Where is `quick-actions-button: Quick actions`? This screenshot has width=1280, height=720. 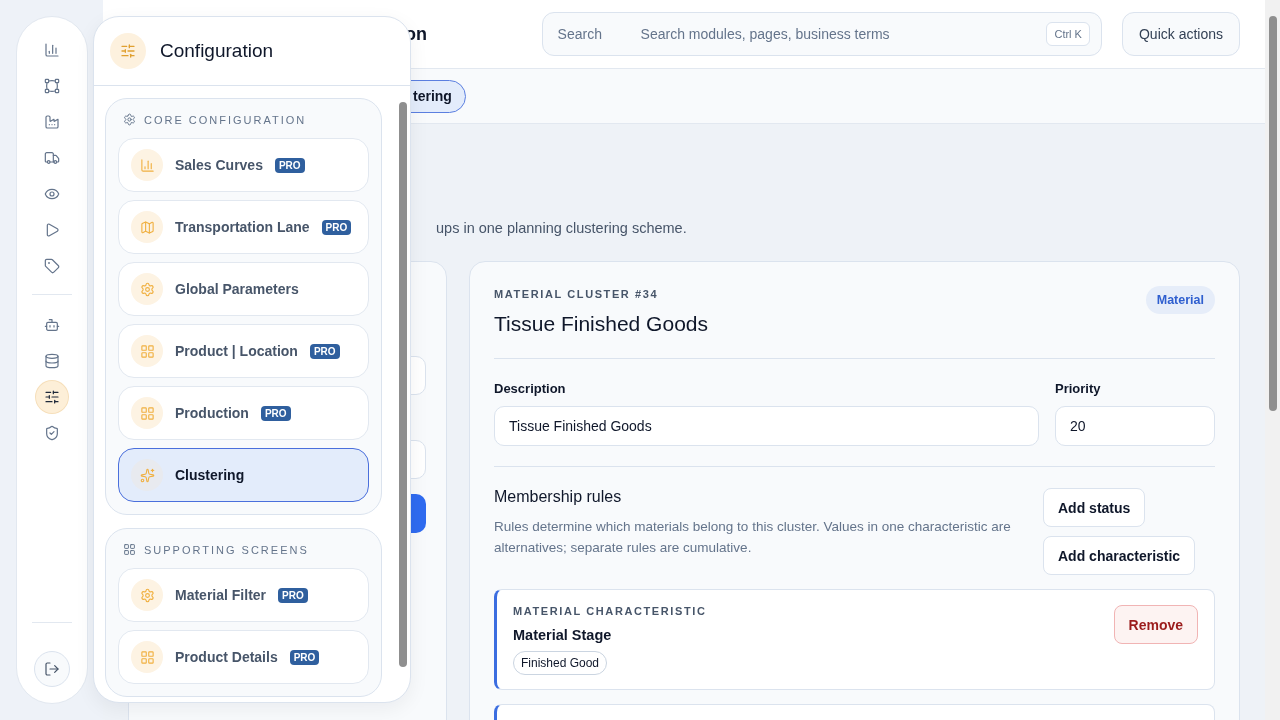
quick-actions-button: Quick actions is located at coordinates (1180, 34).